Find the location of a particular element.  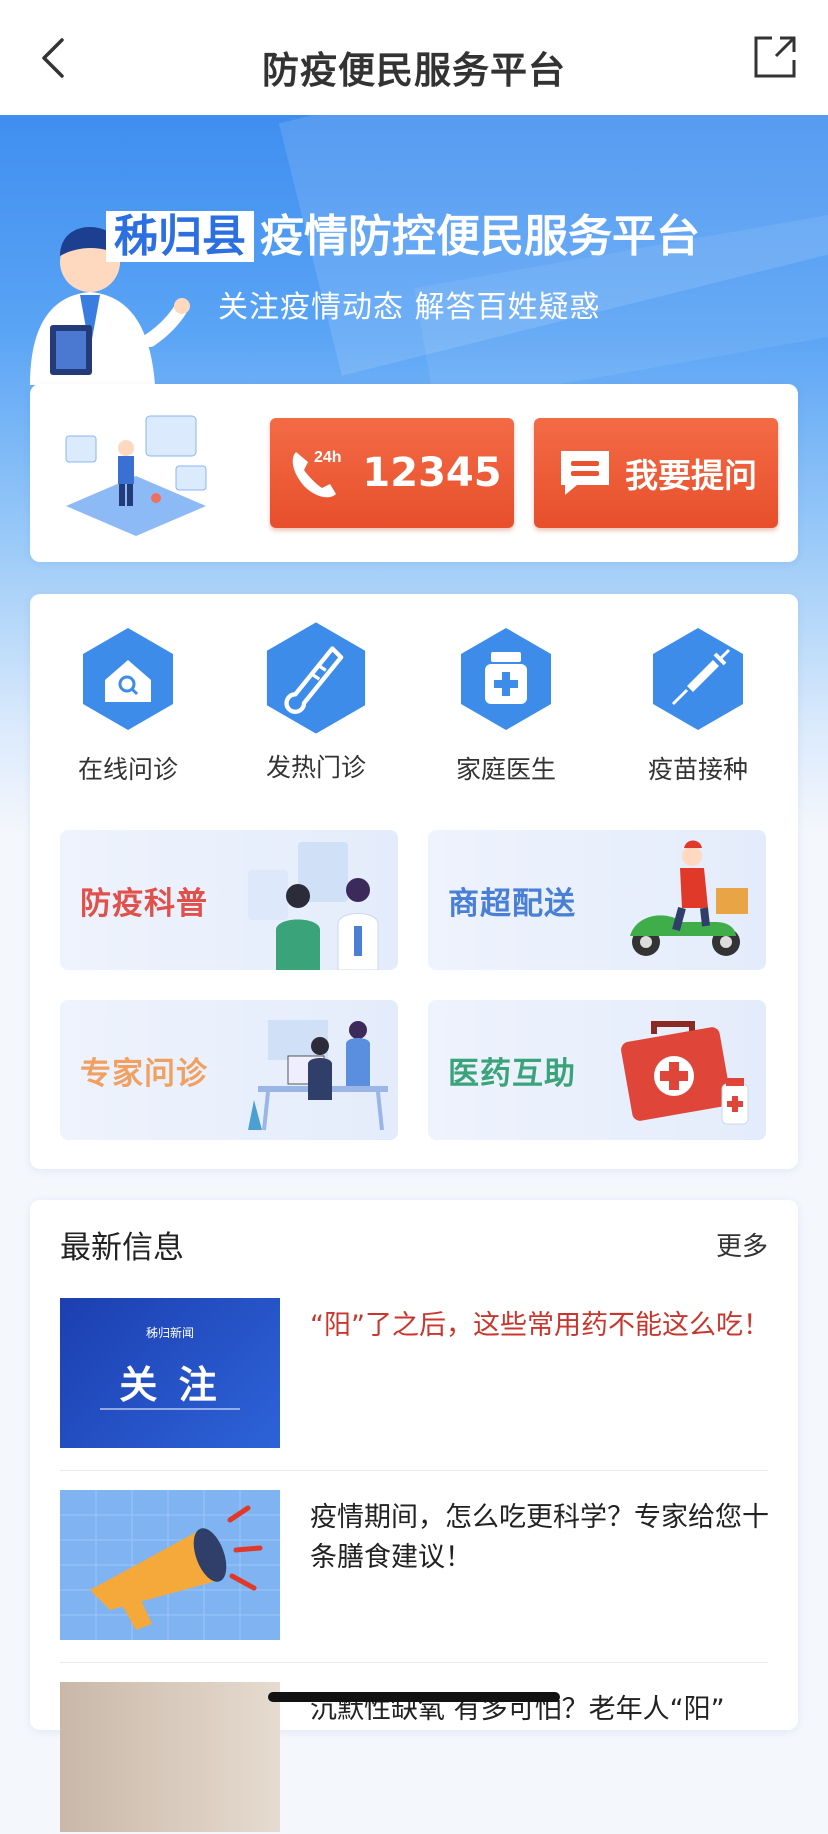

tile-epidemic-science: 防疫科普 is located at coordinates (229, 900).